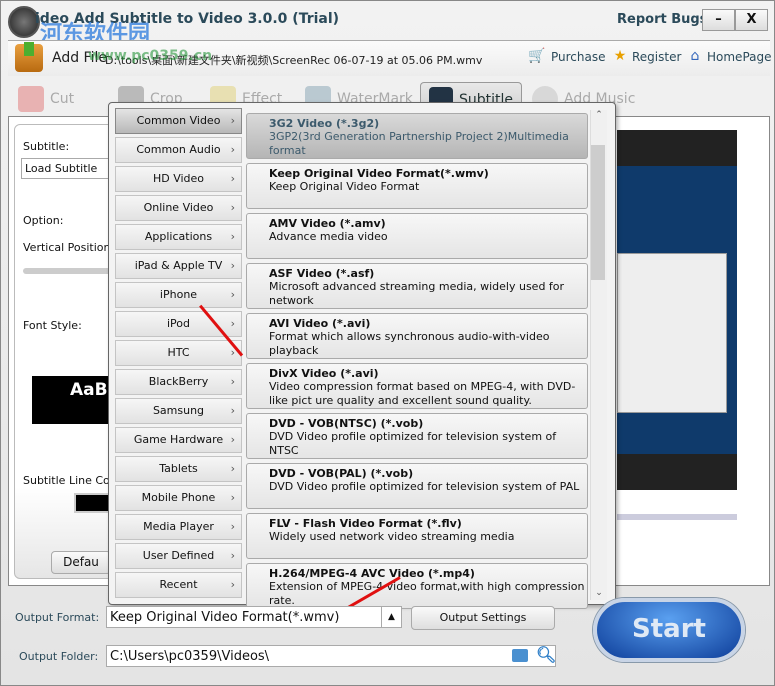  I want to click on category-item: Samsung ›, so click(178, 411).